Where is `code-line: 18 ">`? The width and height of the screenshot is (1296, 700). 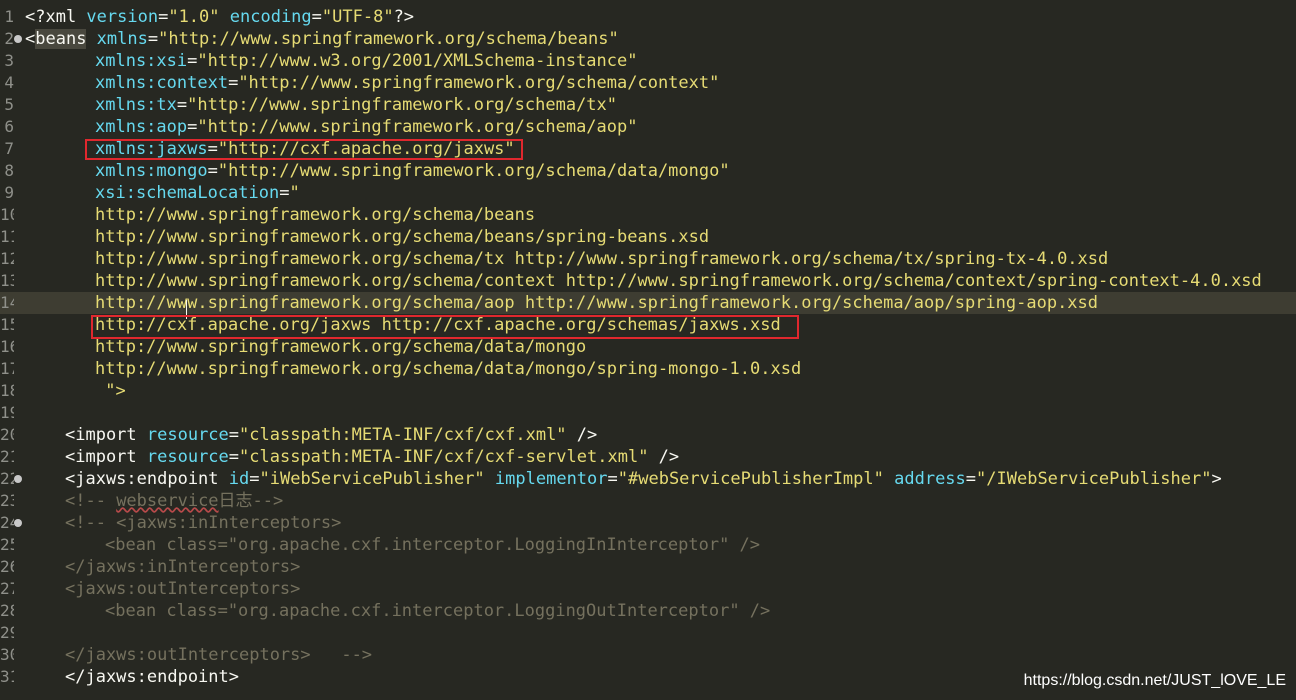 code-line: 18 "> is located at coordinates (648, 391).